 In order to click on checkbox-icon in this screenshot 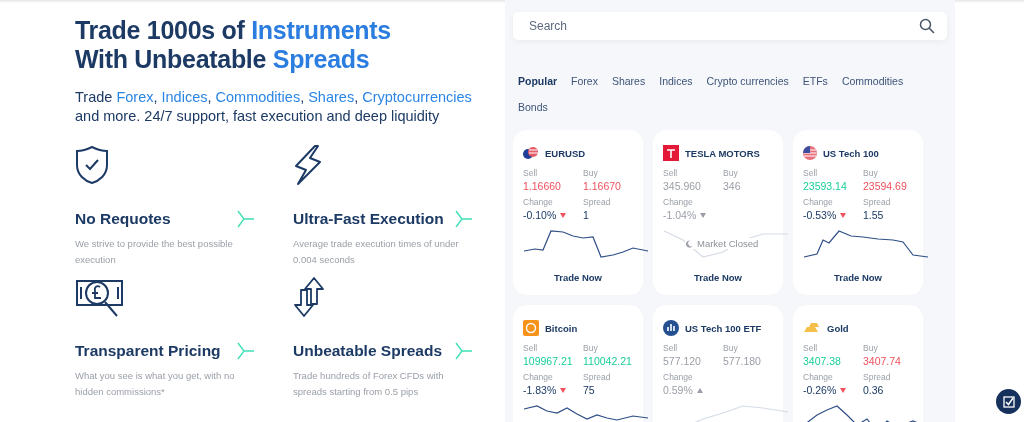, I will do `click(1008, 401)`.